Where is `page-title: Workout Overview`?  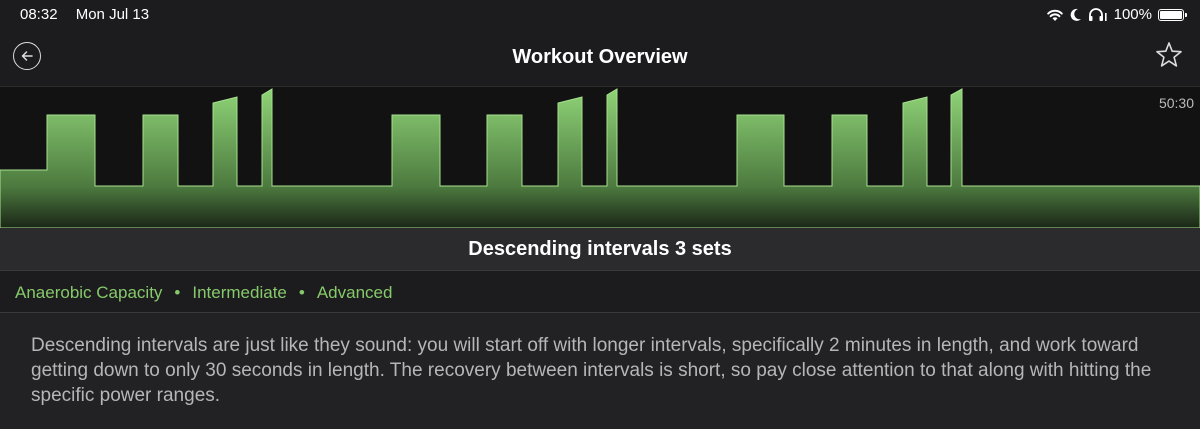
page-title: Workout Overview is located at coordinates (600, 57).